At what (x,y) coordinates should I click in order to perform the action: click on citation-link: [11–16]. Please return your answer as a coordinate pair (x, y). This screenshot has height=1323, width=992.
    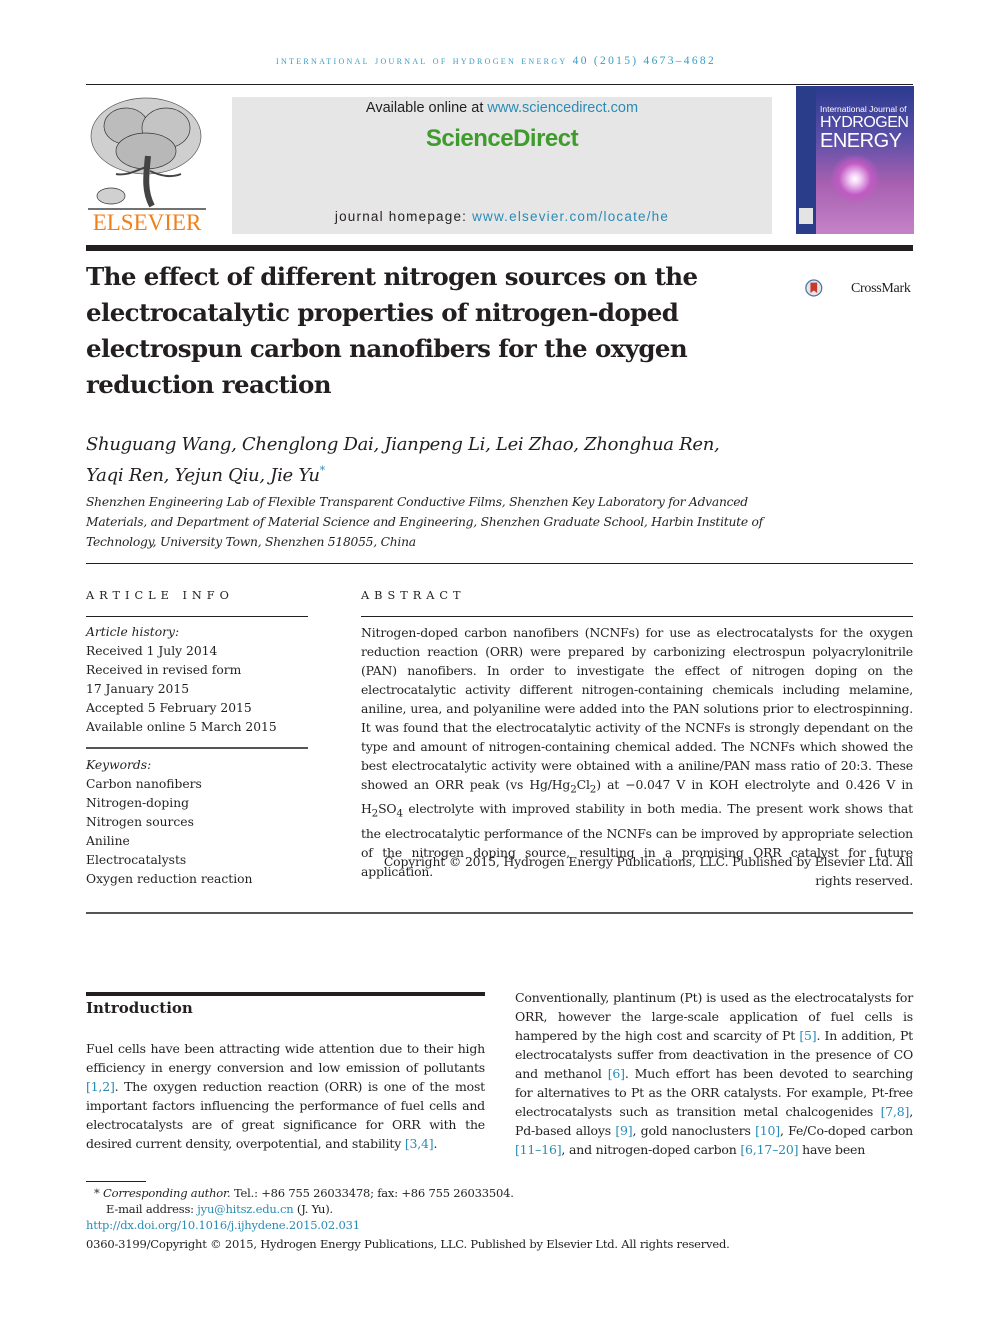
    Looking at the image, I should click on (538, 1149).